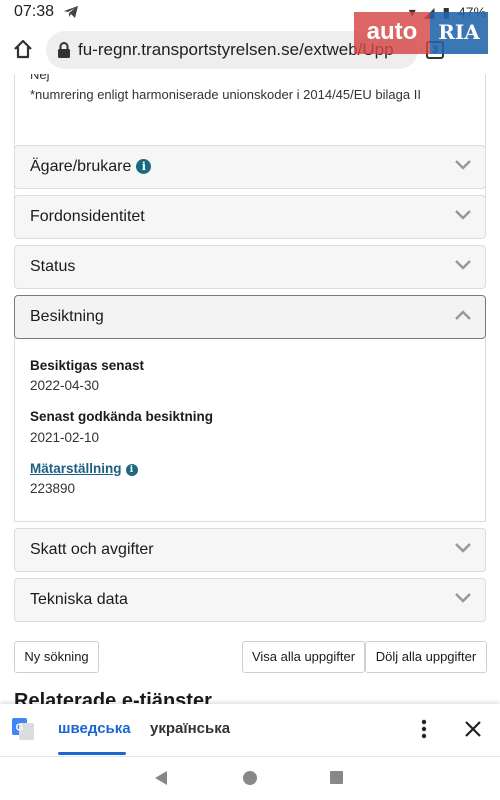  I want to click on svg-text: G, so click(20, 728).